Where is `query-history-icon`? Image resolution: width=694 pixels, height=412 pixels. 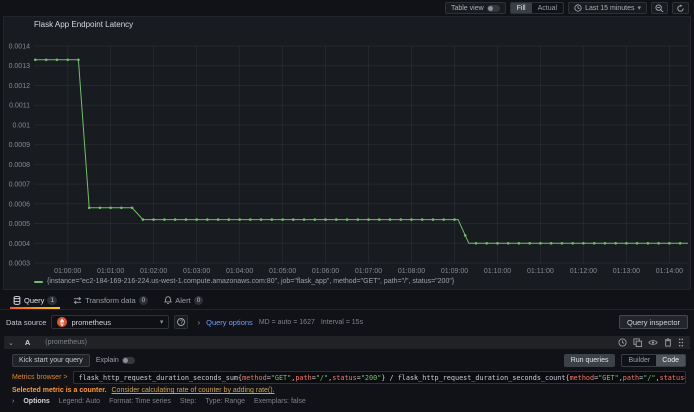
query-history-icon is located at coordinates (622, 342).